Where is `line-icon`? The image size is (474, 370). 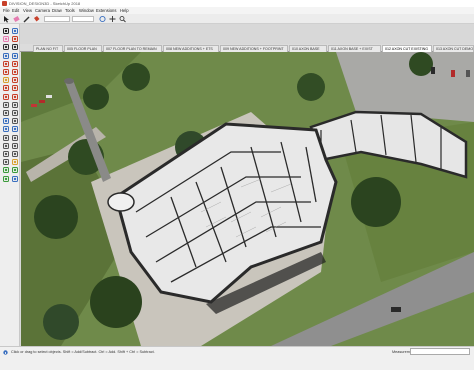 line-icon is located at coordinates (6, 47).